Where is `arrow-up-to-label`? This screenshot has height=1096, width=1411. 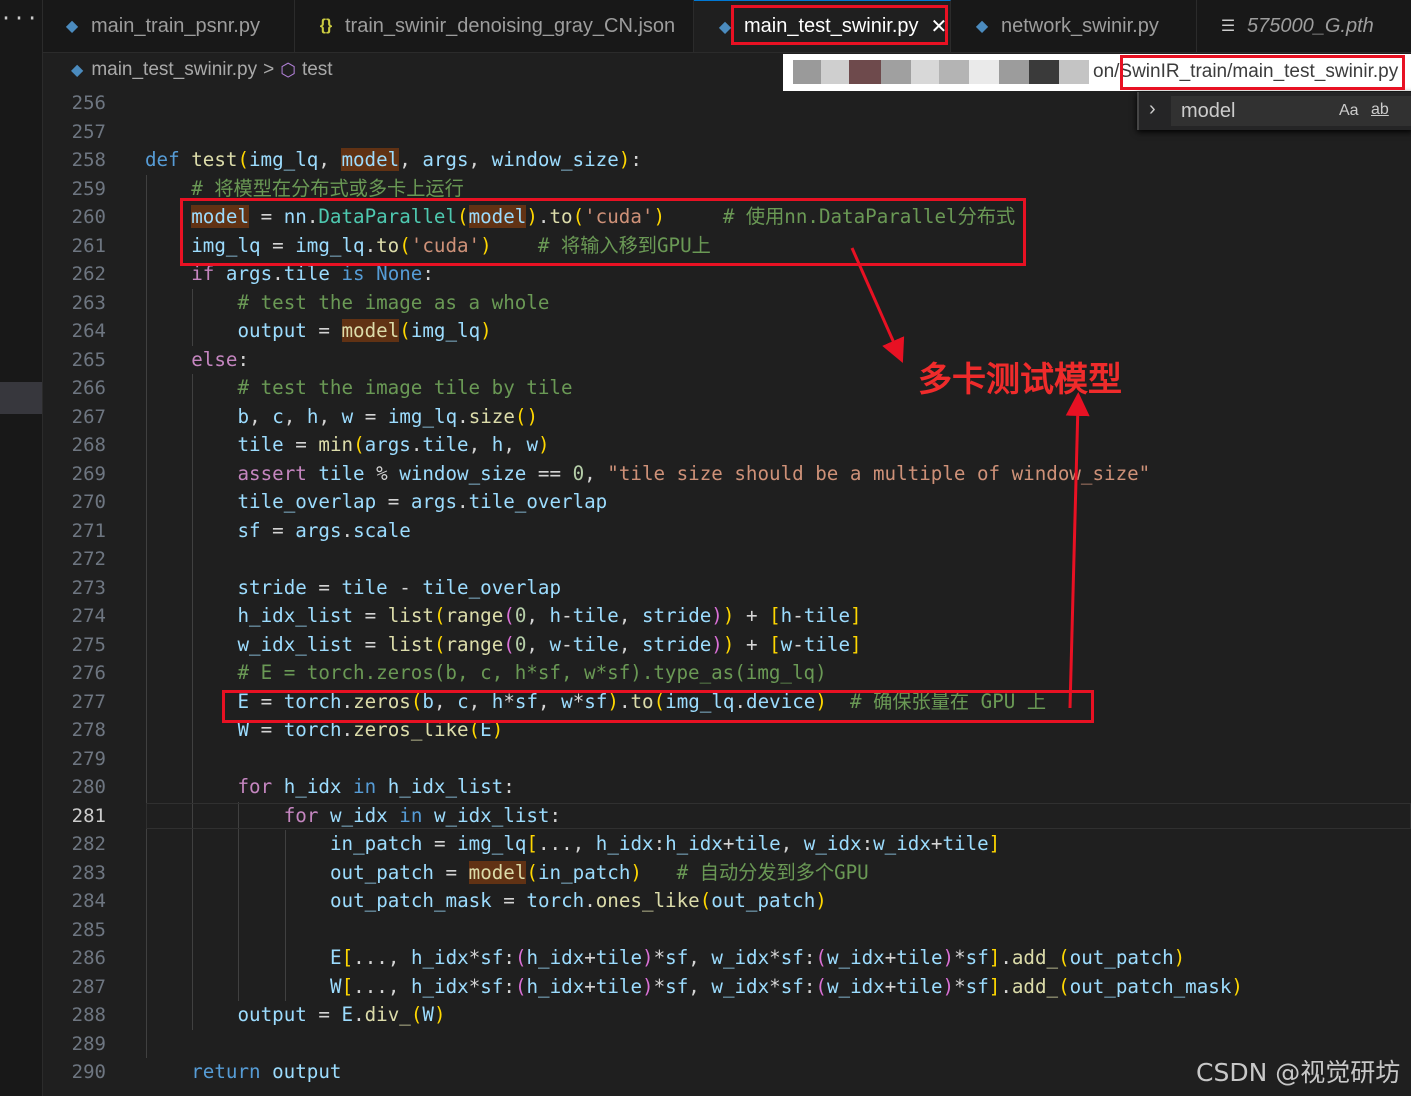 arrow-up-to-label is located at coordinates (1077, 550).